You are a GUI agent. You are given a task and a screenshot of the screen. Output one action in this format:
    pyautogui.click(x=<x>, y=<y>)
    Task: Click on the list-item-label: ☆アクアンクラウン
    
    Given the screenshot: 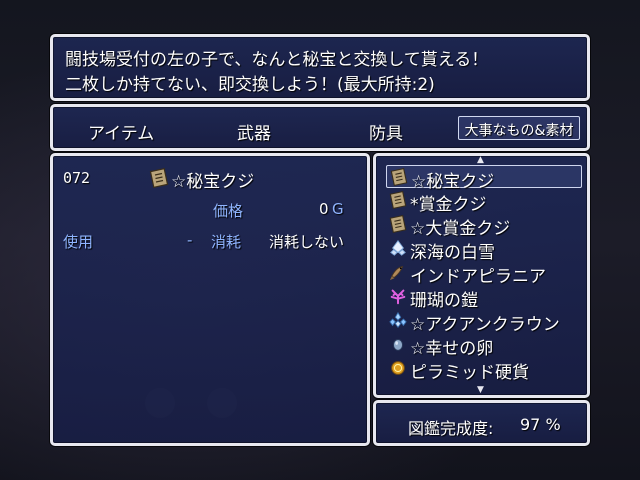 What is the action you would take?
    pyautogui.click(x=485, y=325)
    